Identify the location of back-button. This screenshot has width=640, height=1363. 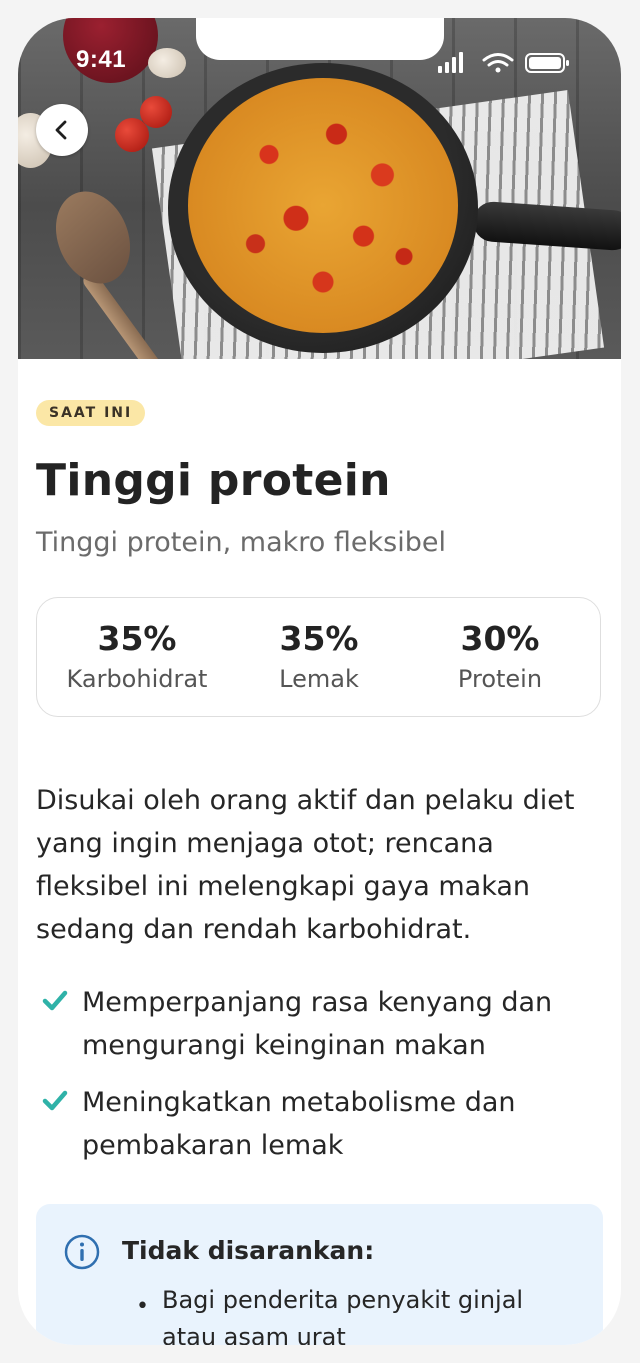
(62, 130).